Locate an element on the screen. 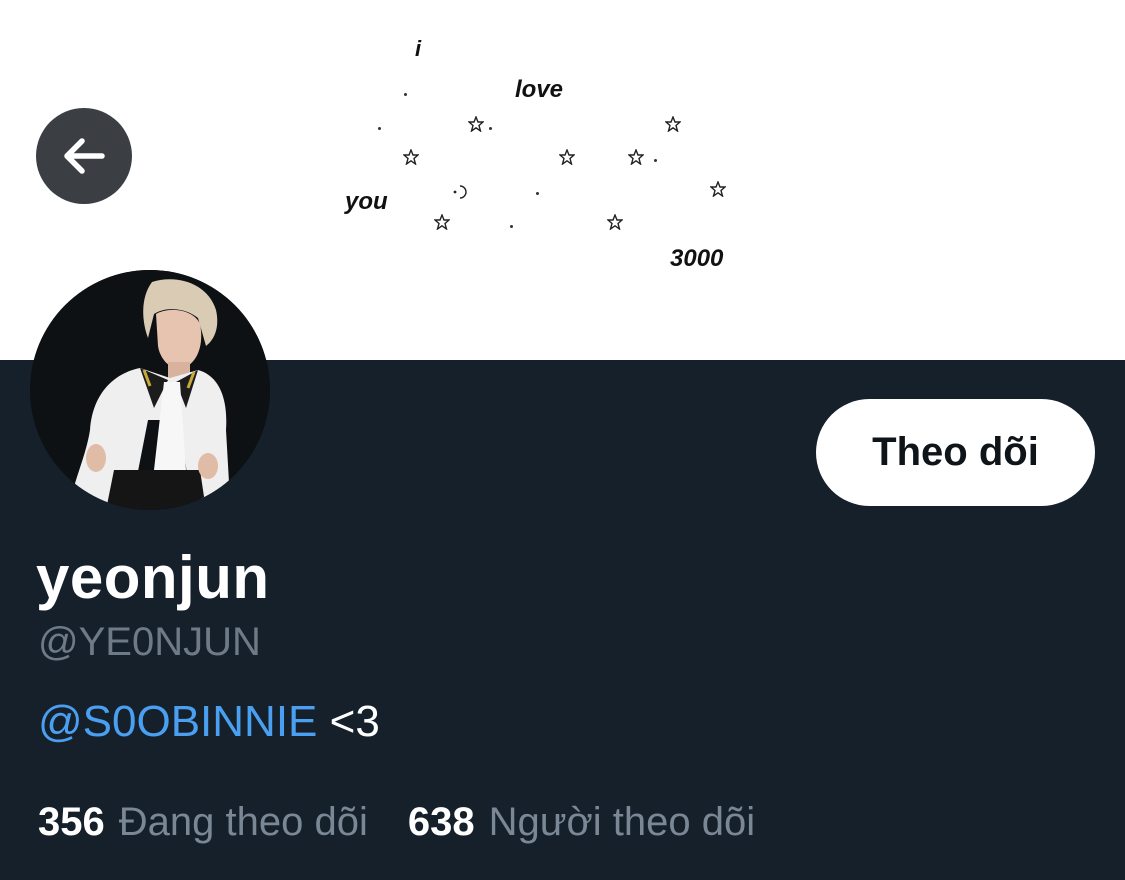  following-count: 356 is located at coordinates (71, 822).